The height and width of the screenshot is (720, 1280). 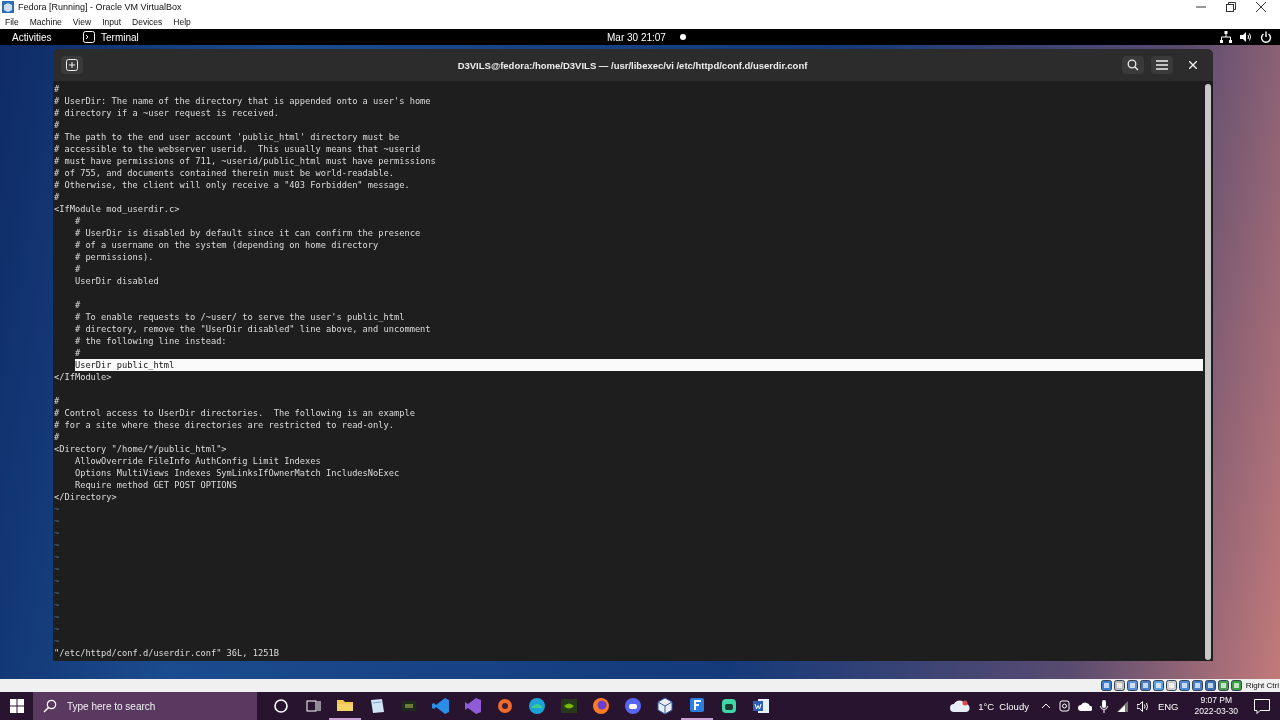 I want to click on wifi-icon, so click(x=1122, y=706).